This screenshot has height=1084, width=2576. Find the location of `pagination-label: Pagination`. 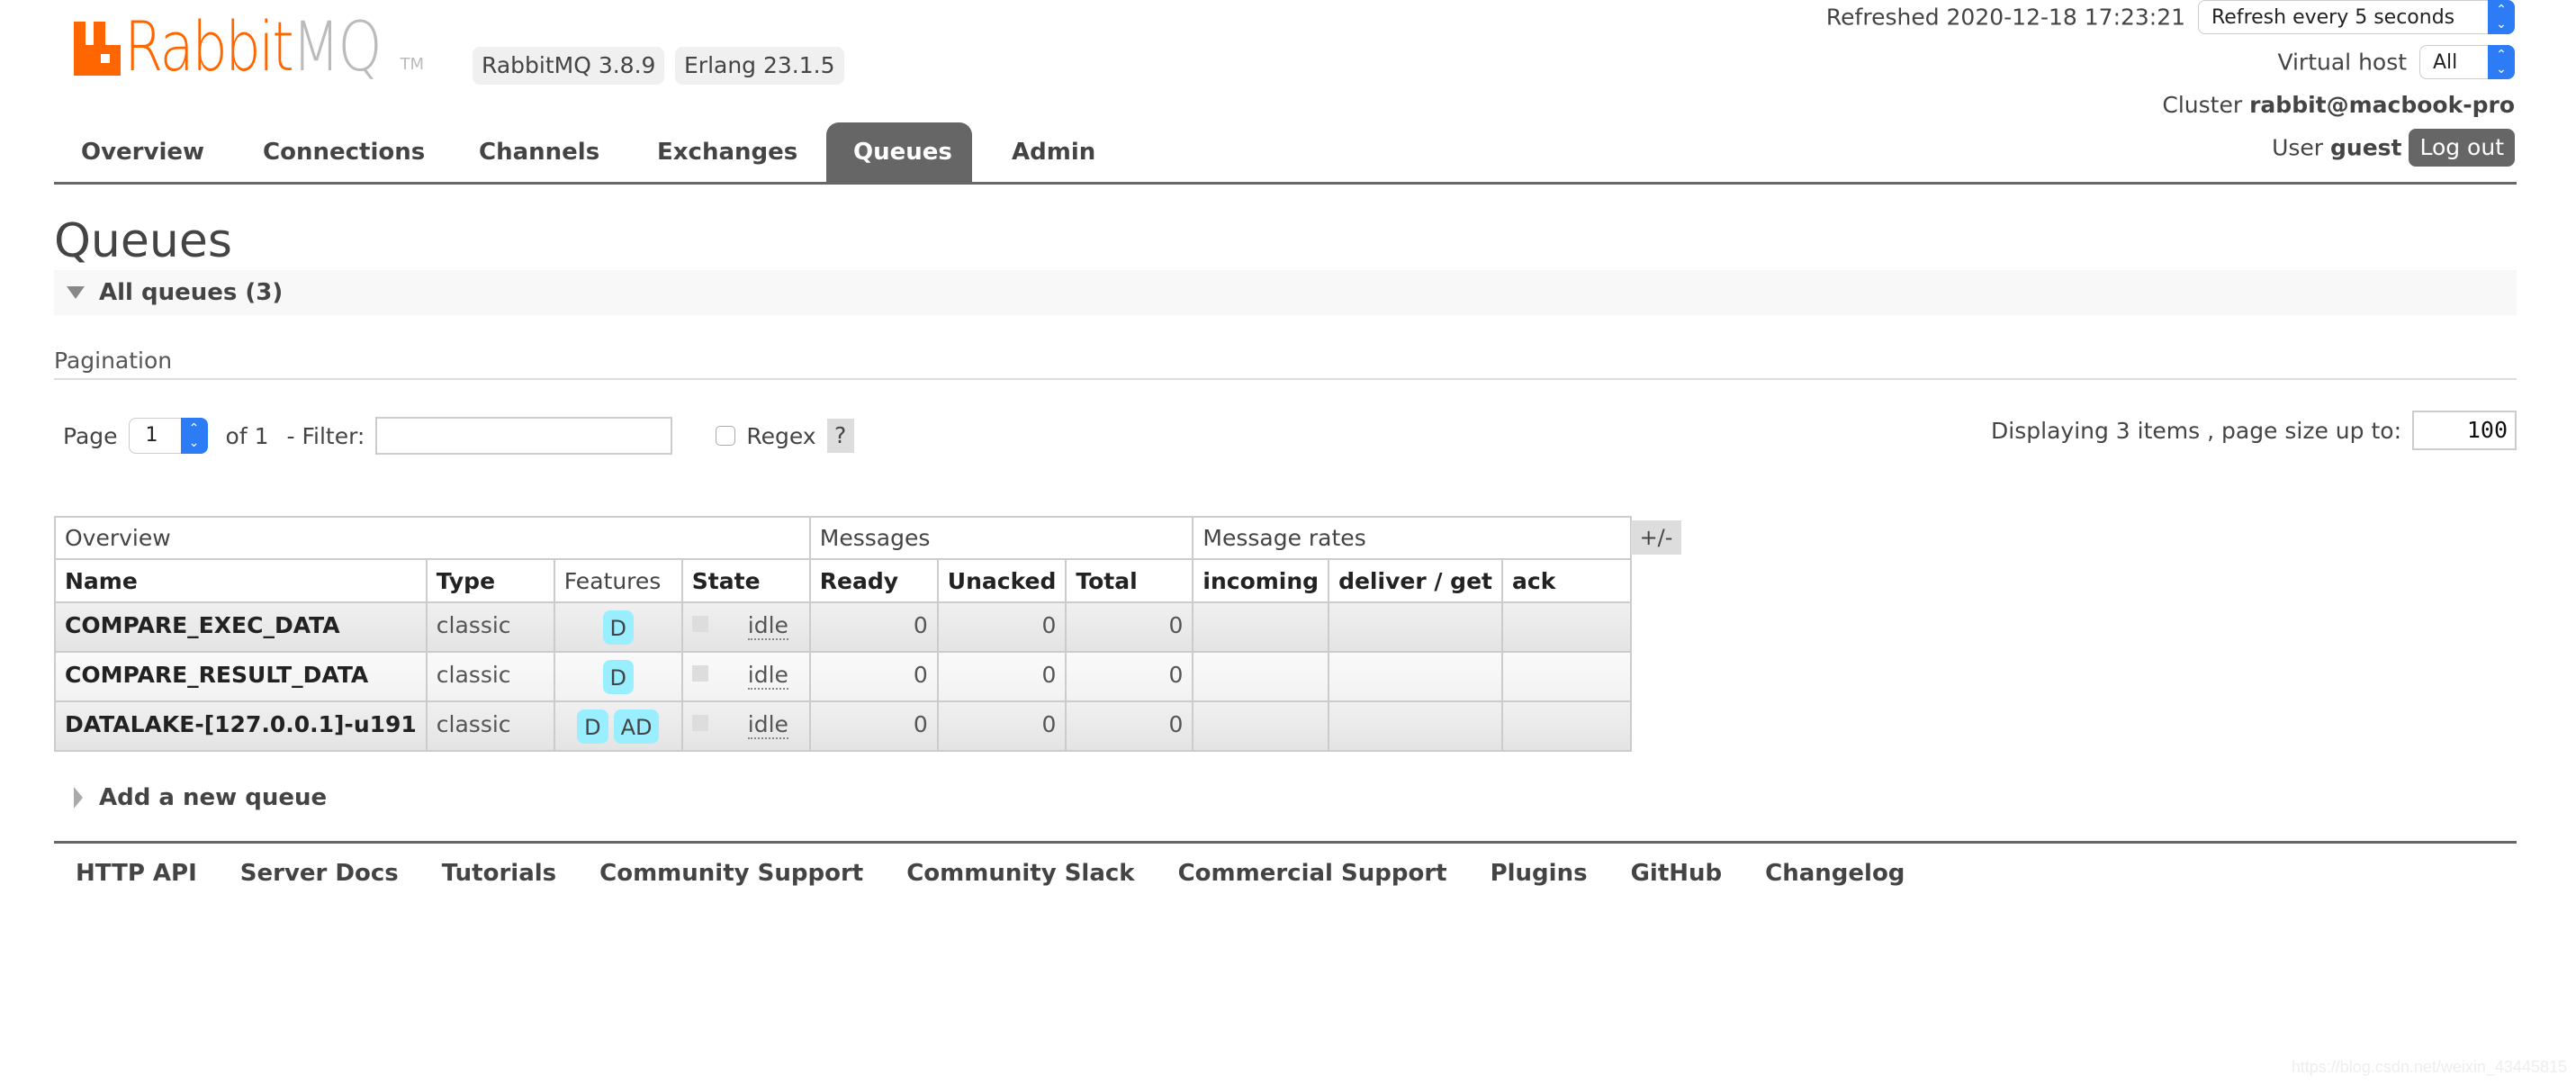

pagination-label: Pagination is located at coordinates (113, 361).